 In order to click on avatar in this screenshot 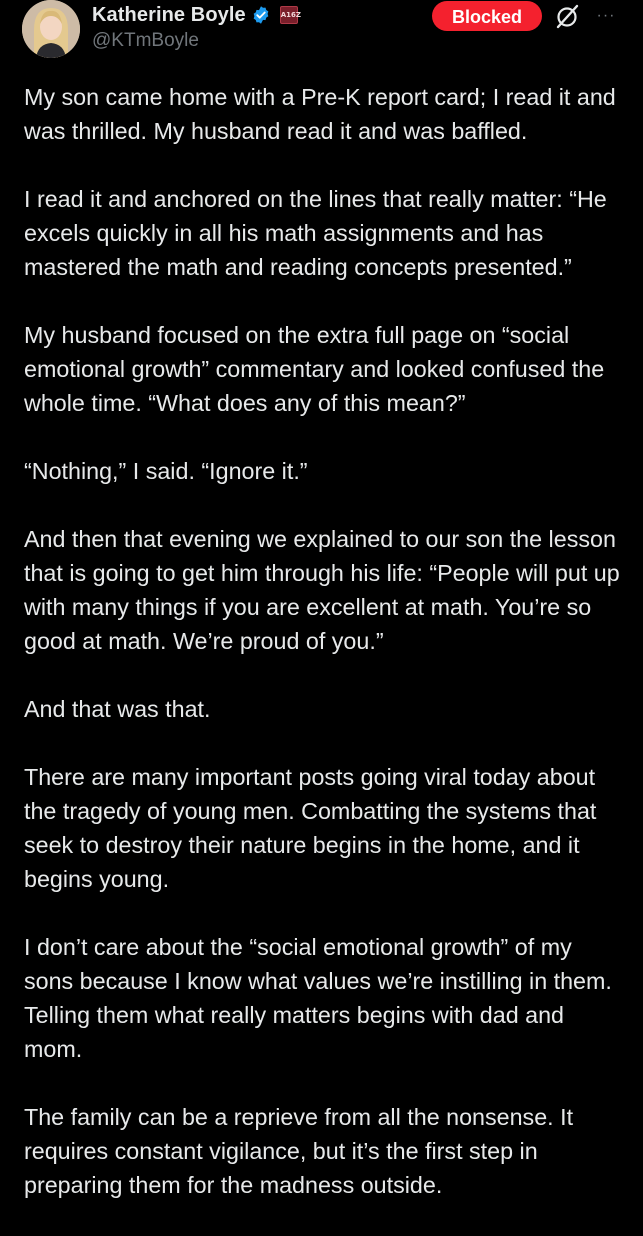, I will do `click(51, 29)`.